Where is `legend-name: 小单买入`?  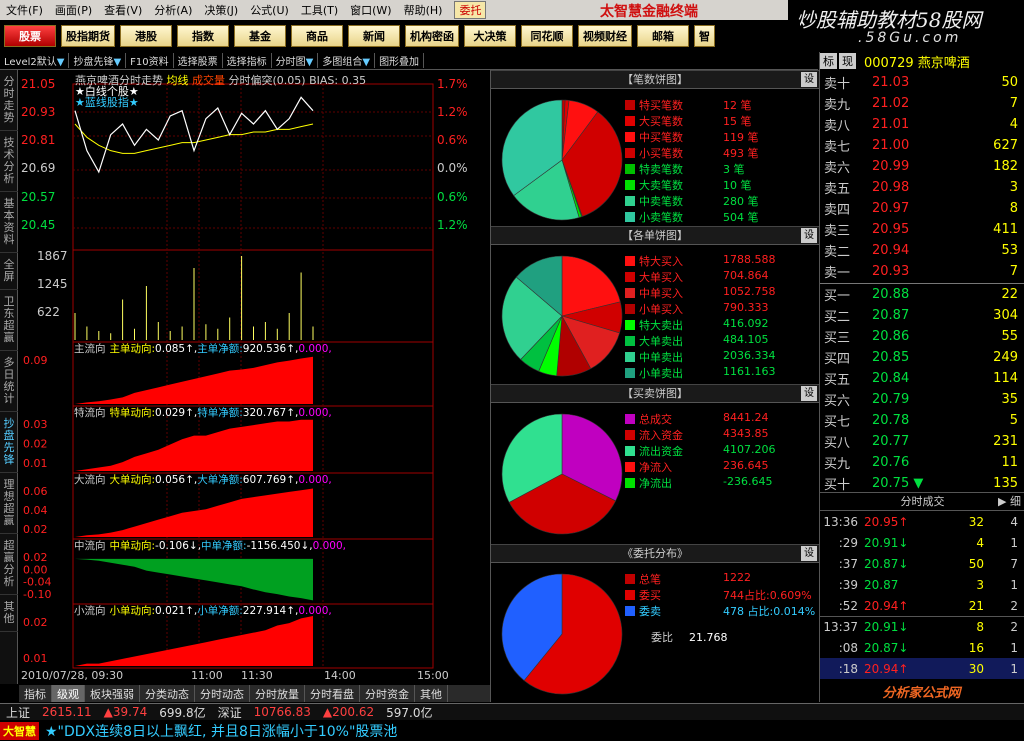
legend-name: 小单买入 is located at coordinates (661, 309).